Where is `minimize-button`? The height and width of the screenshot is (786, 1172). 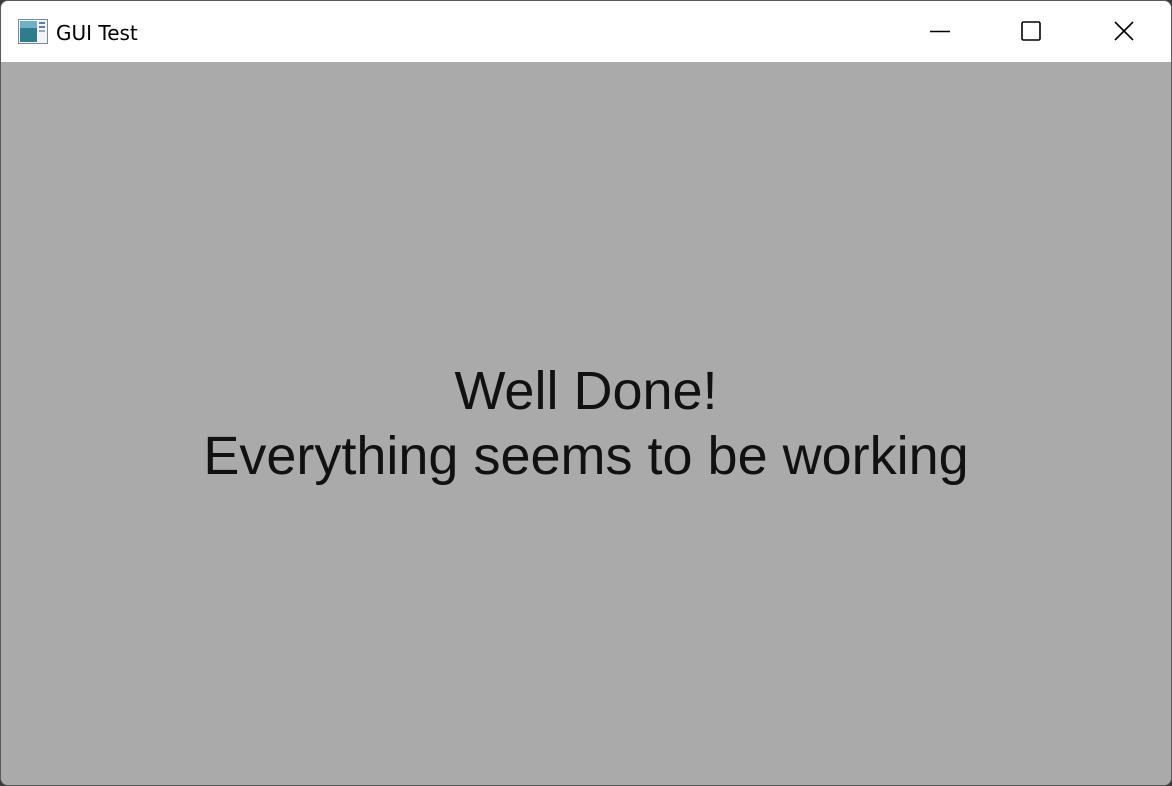 minimize-button is located at coordinates (939, 31).